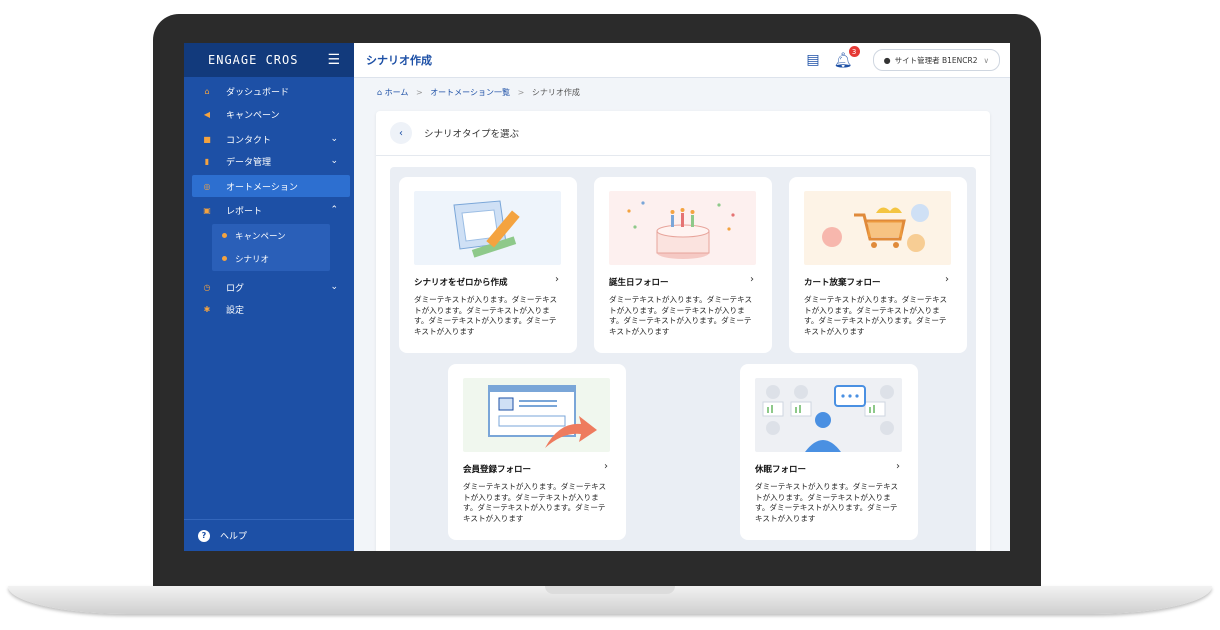 The width and height of the screenshot is (1220, 630). I want to click on sidebar-item-settings: ✱ 設定, so click(271, 309).